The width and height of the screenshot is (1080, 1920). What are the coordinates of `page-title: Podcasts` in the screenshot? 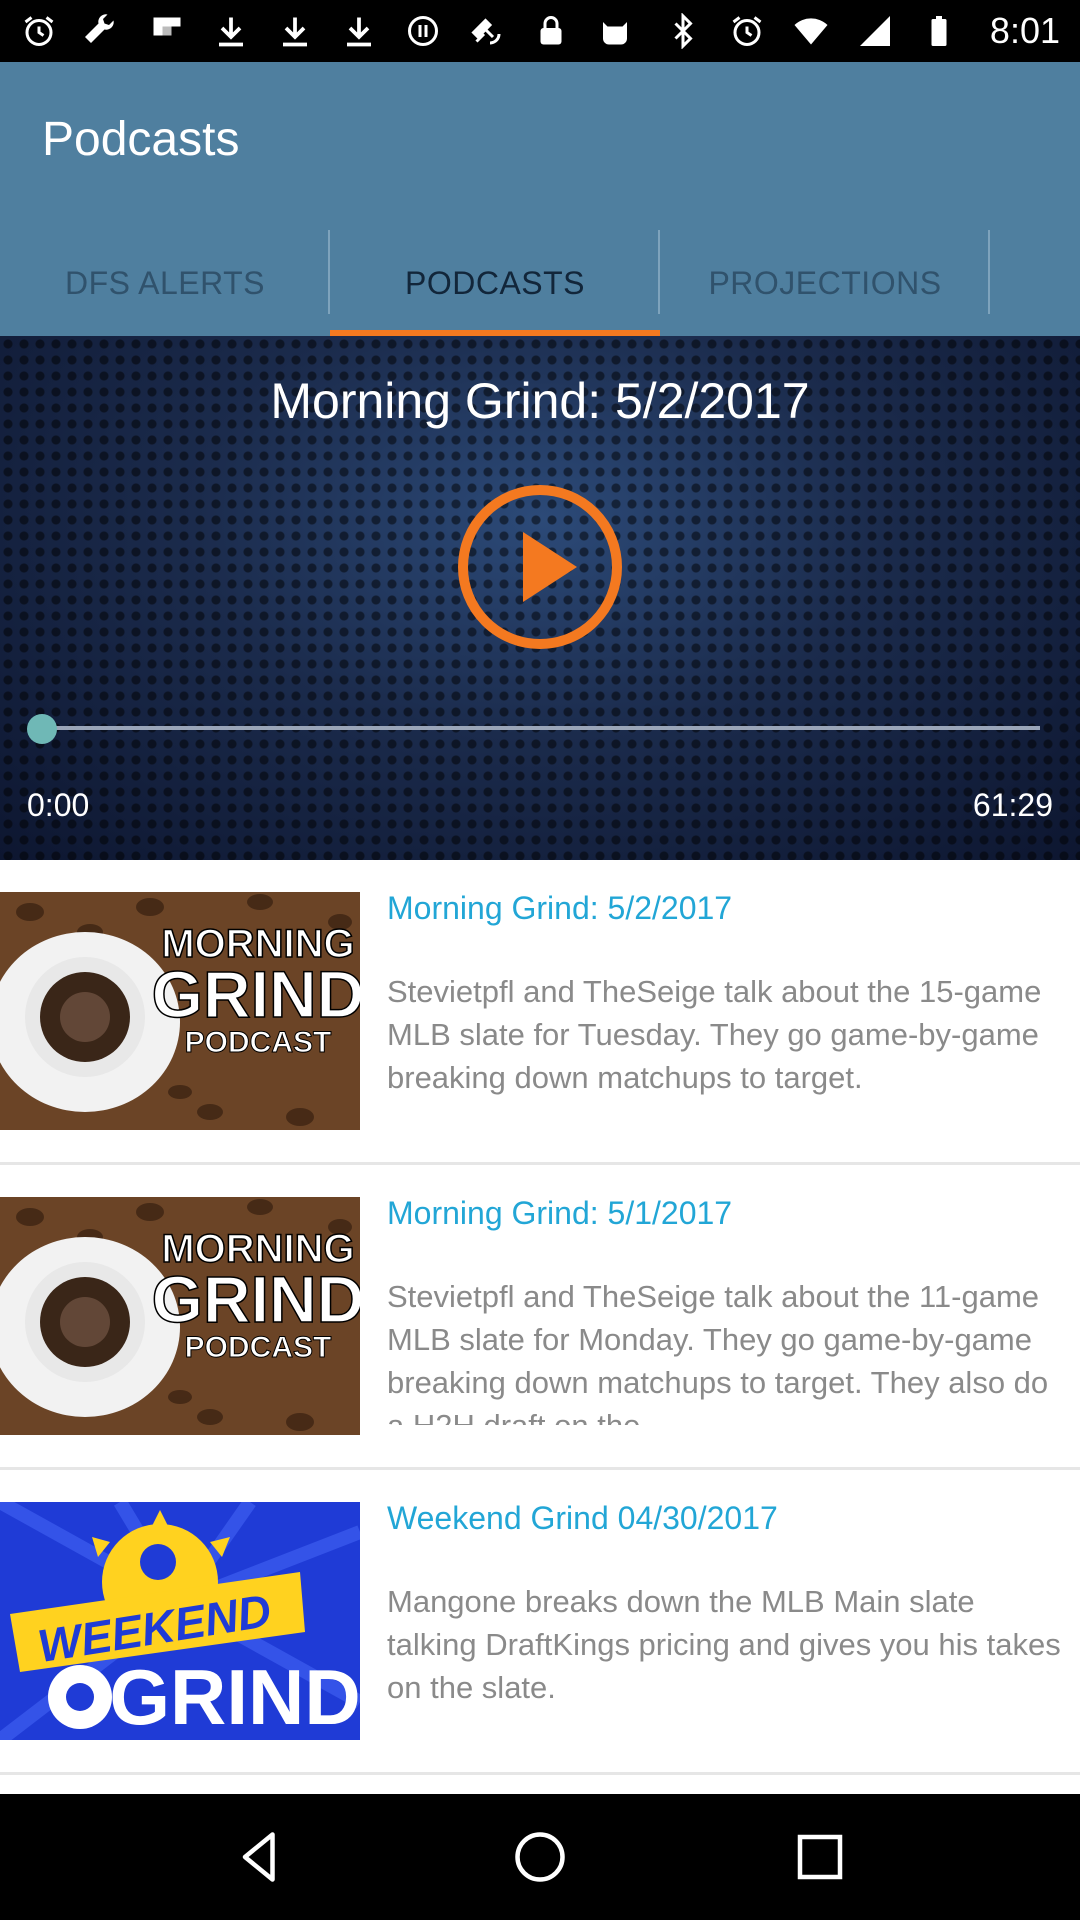 It's located at (141, 139).